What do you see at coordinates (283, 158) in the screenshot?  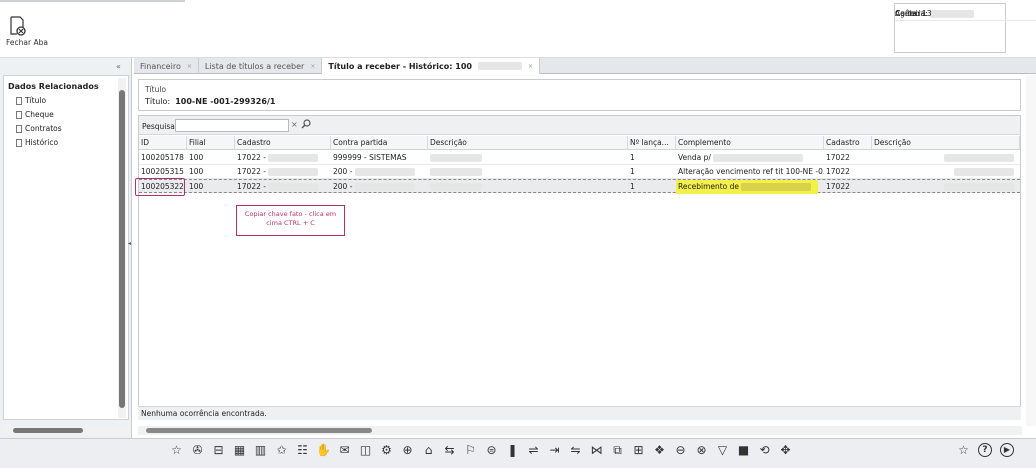 I see `cell-cadastro: 17022 -` at bounding box center [283, 158].